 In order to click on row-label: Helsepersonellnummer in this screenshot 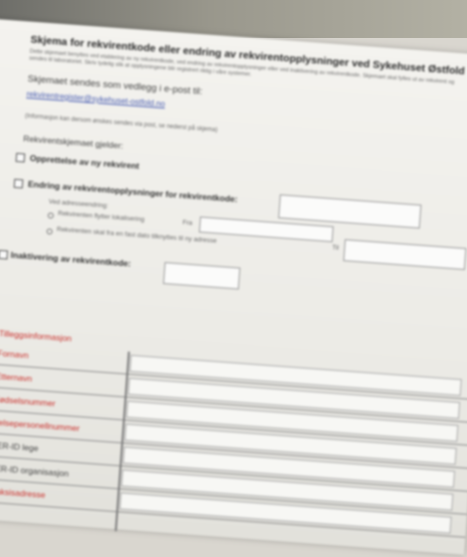, I will do `click(40, 425)`.